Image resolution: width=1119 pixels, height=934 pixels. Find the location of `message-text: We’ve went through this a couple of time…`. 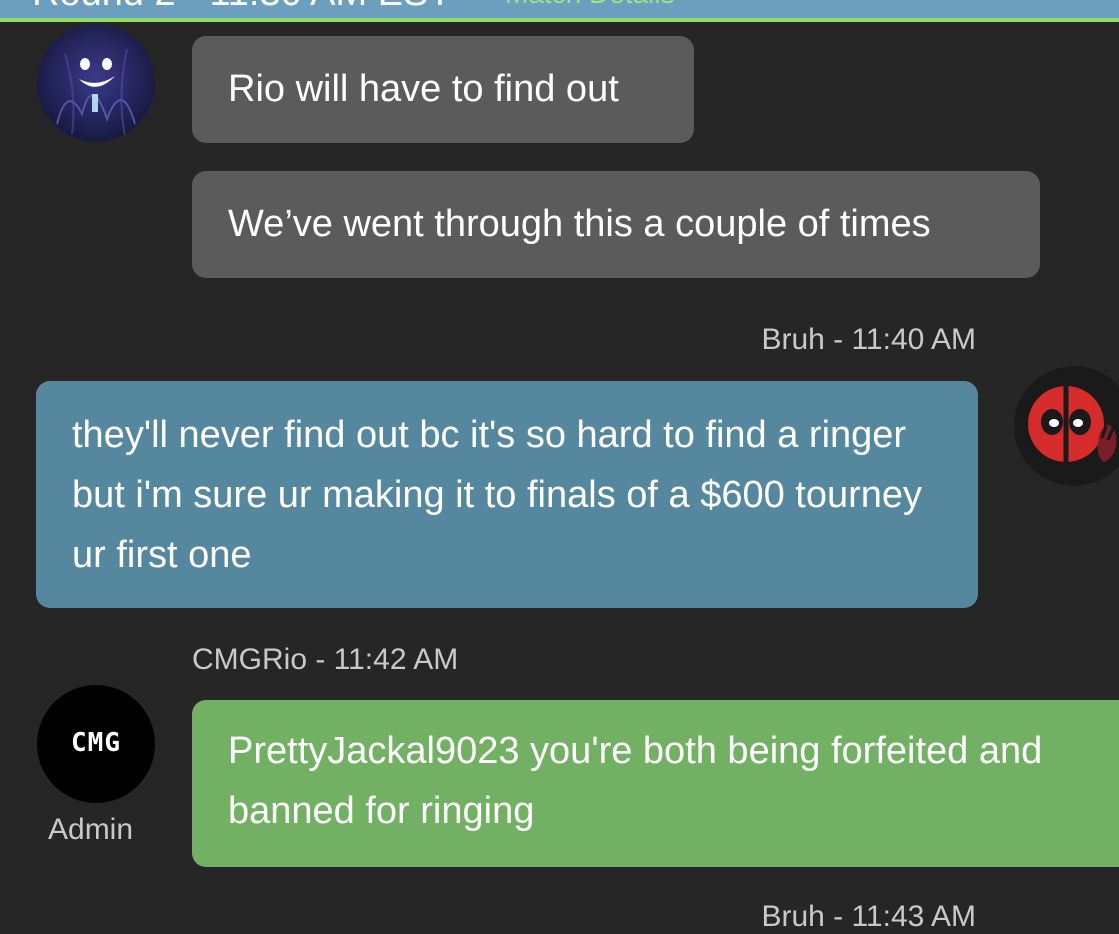

message-text: We’ve went through this a couple of time… is located at coordinates (579, 224).